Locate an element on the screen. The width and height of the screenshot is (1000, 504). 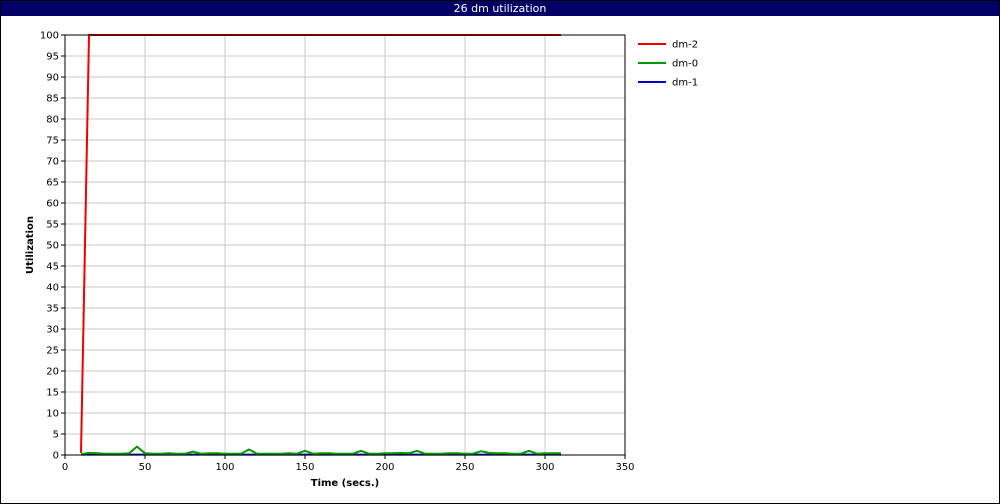
y-tick-label-13: 65 is located at coordinates (52, 183).